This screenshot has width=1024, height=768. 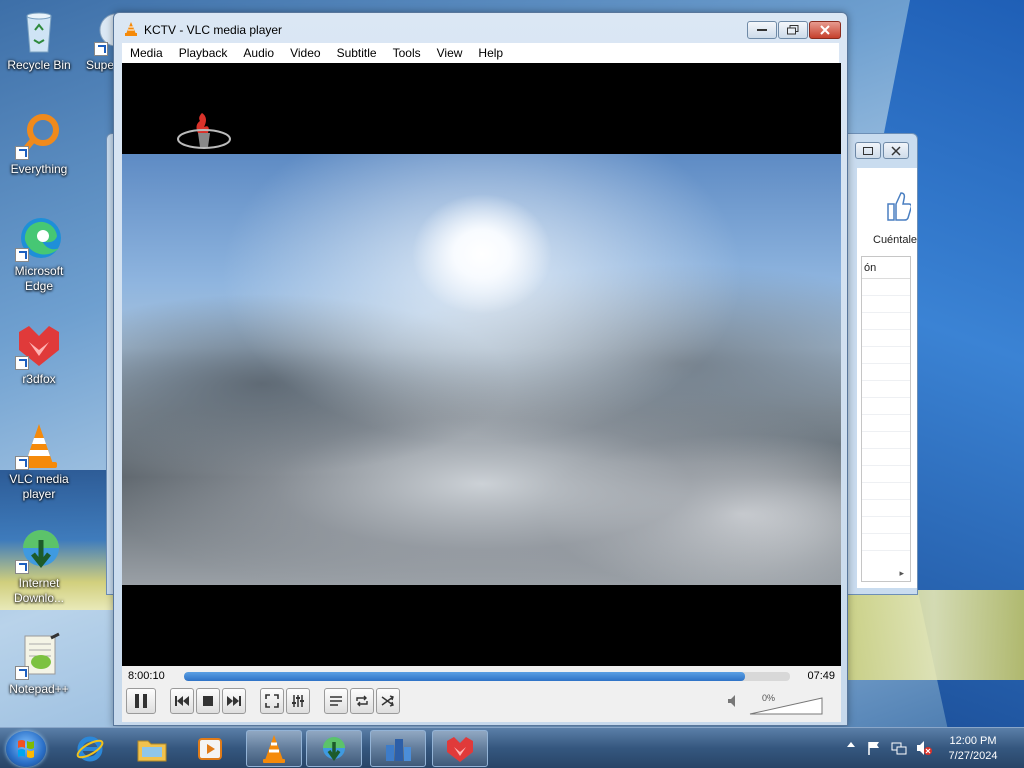 What do you see at coordinates (899, 748) in the screenshot?
I see `network-icon` at bounding box center [899, 748].